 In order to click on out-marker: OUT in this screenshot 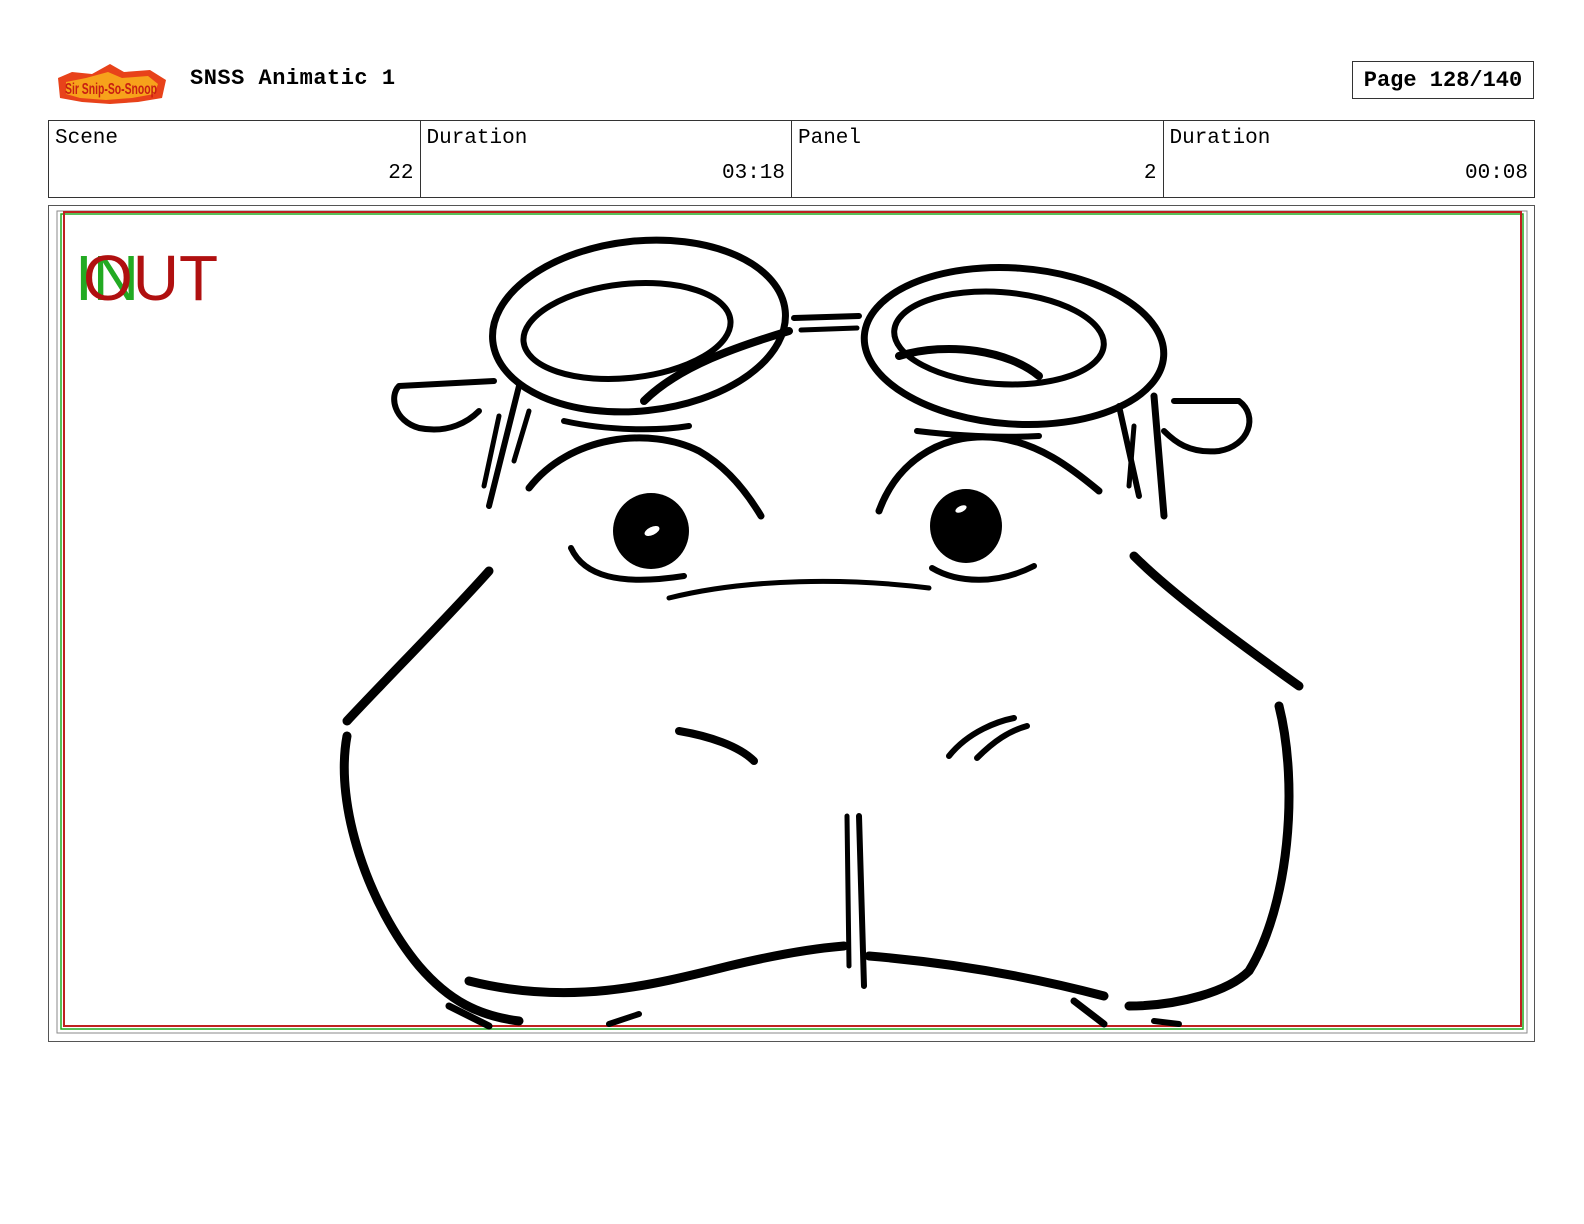, I will do `click(150, 278)`.